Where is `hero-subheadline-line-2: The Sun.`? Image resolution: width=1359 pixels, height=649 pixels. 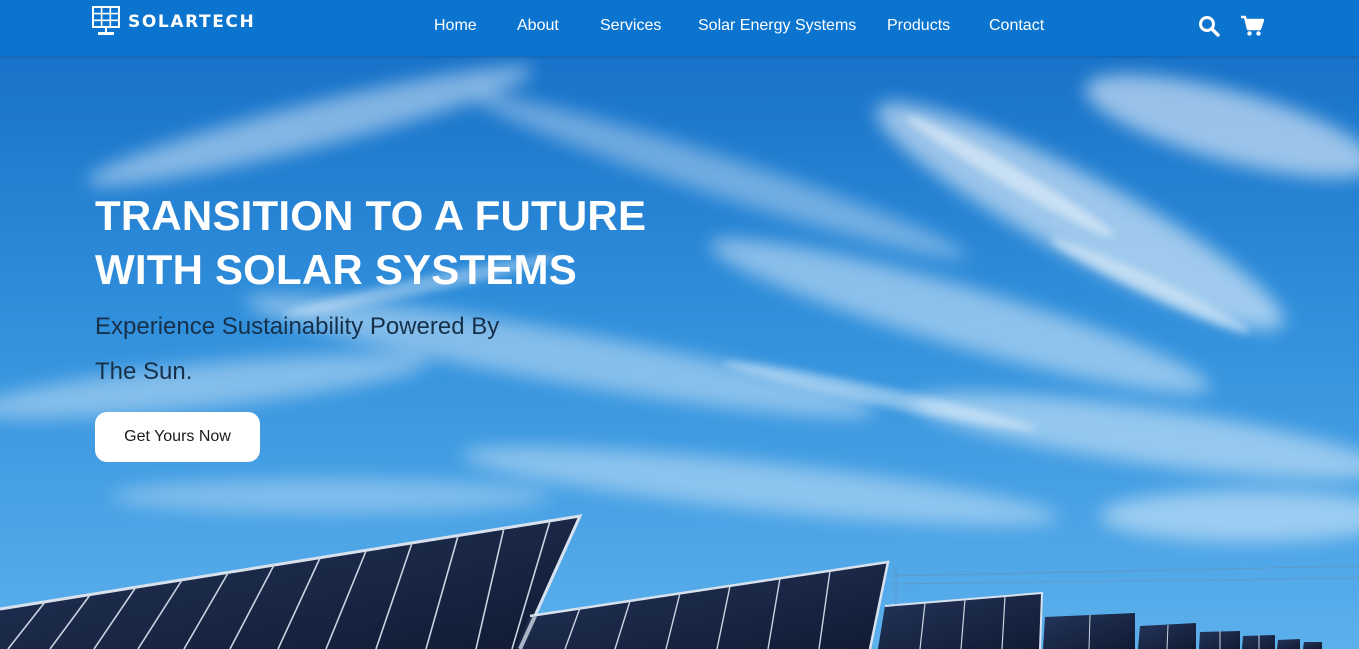 hero-subheadline-line-2: The Sun. is located at coordinates (144, 371).